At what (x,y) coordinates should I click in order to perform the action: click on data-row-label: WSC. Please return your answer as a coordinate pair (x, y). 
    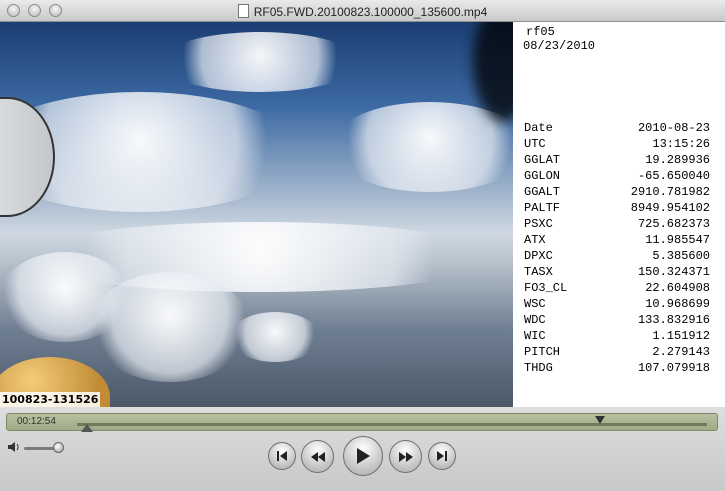
    Looking at the image, I should click on (535, 304).